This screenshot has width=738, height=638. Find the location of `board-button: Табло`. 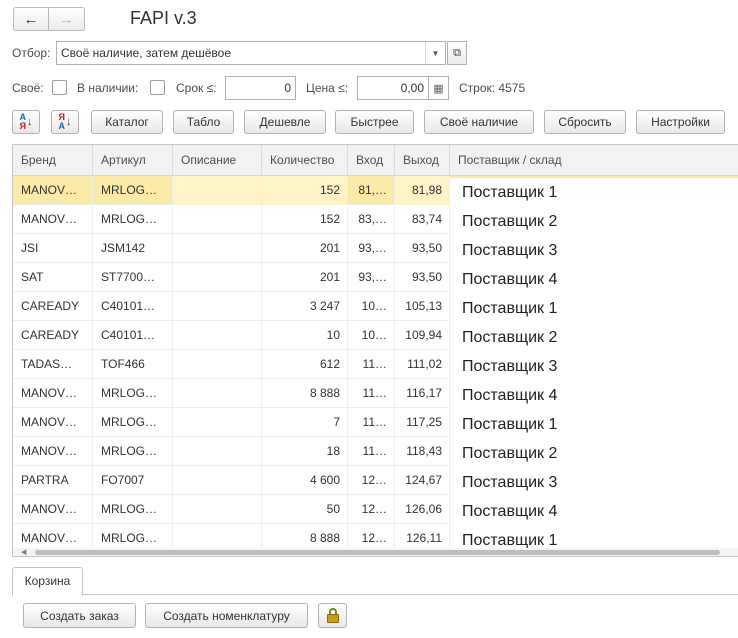

board-button: Табло is located at coordinates (203, 122).